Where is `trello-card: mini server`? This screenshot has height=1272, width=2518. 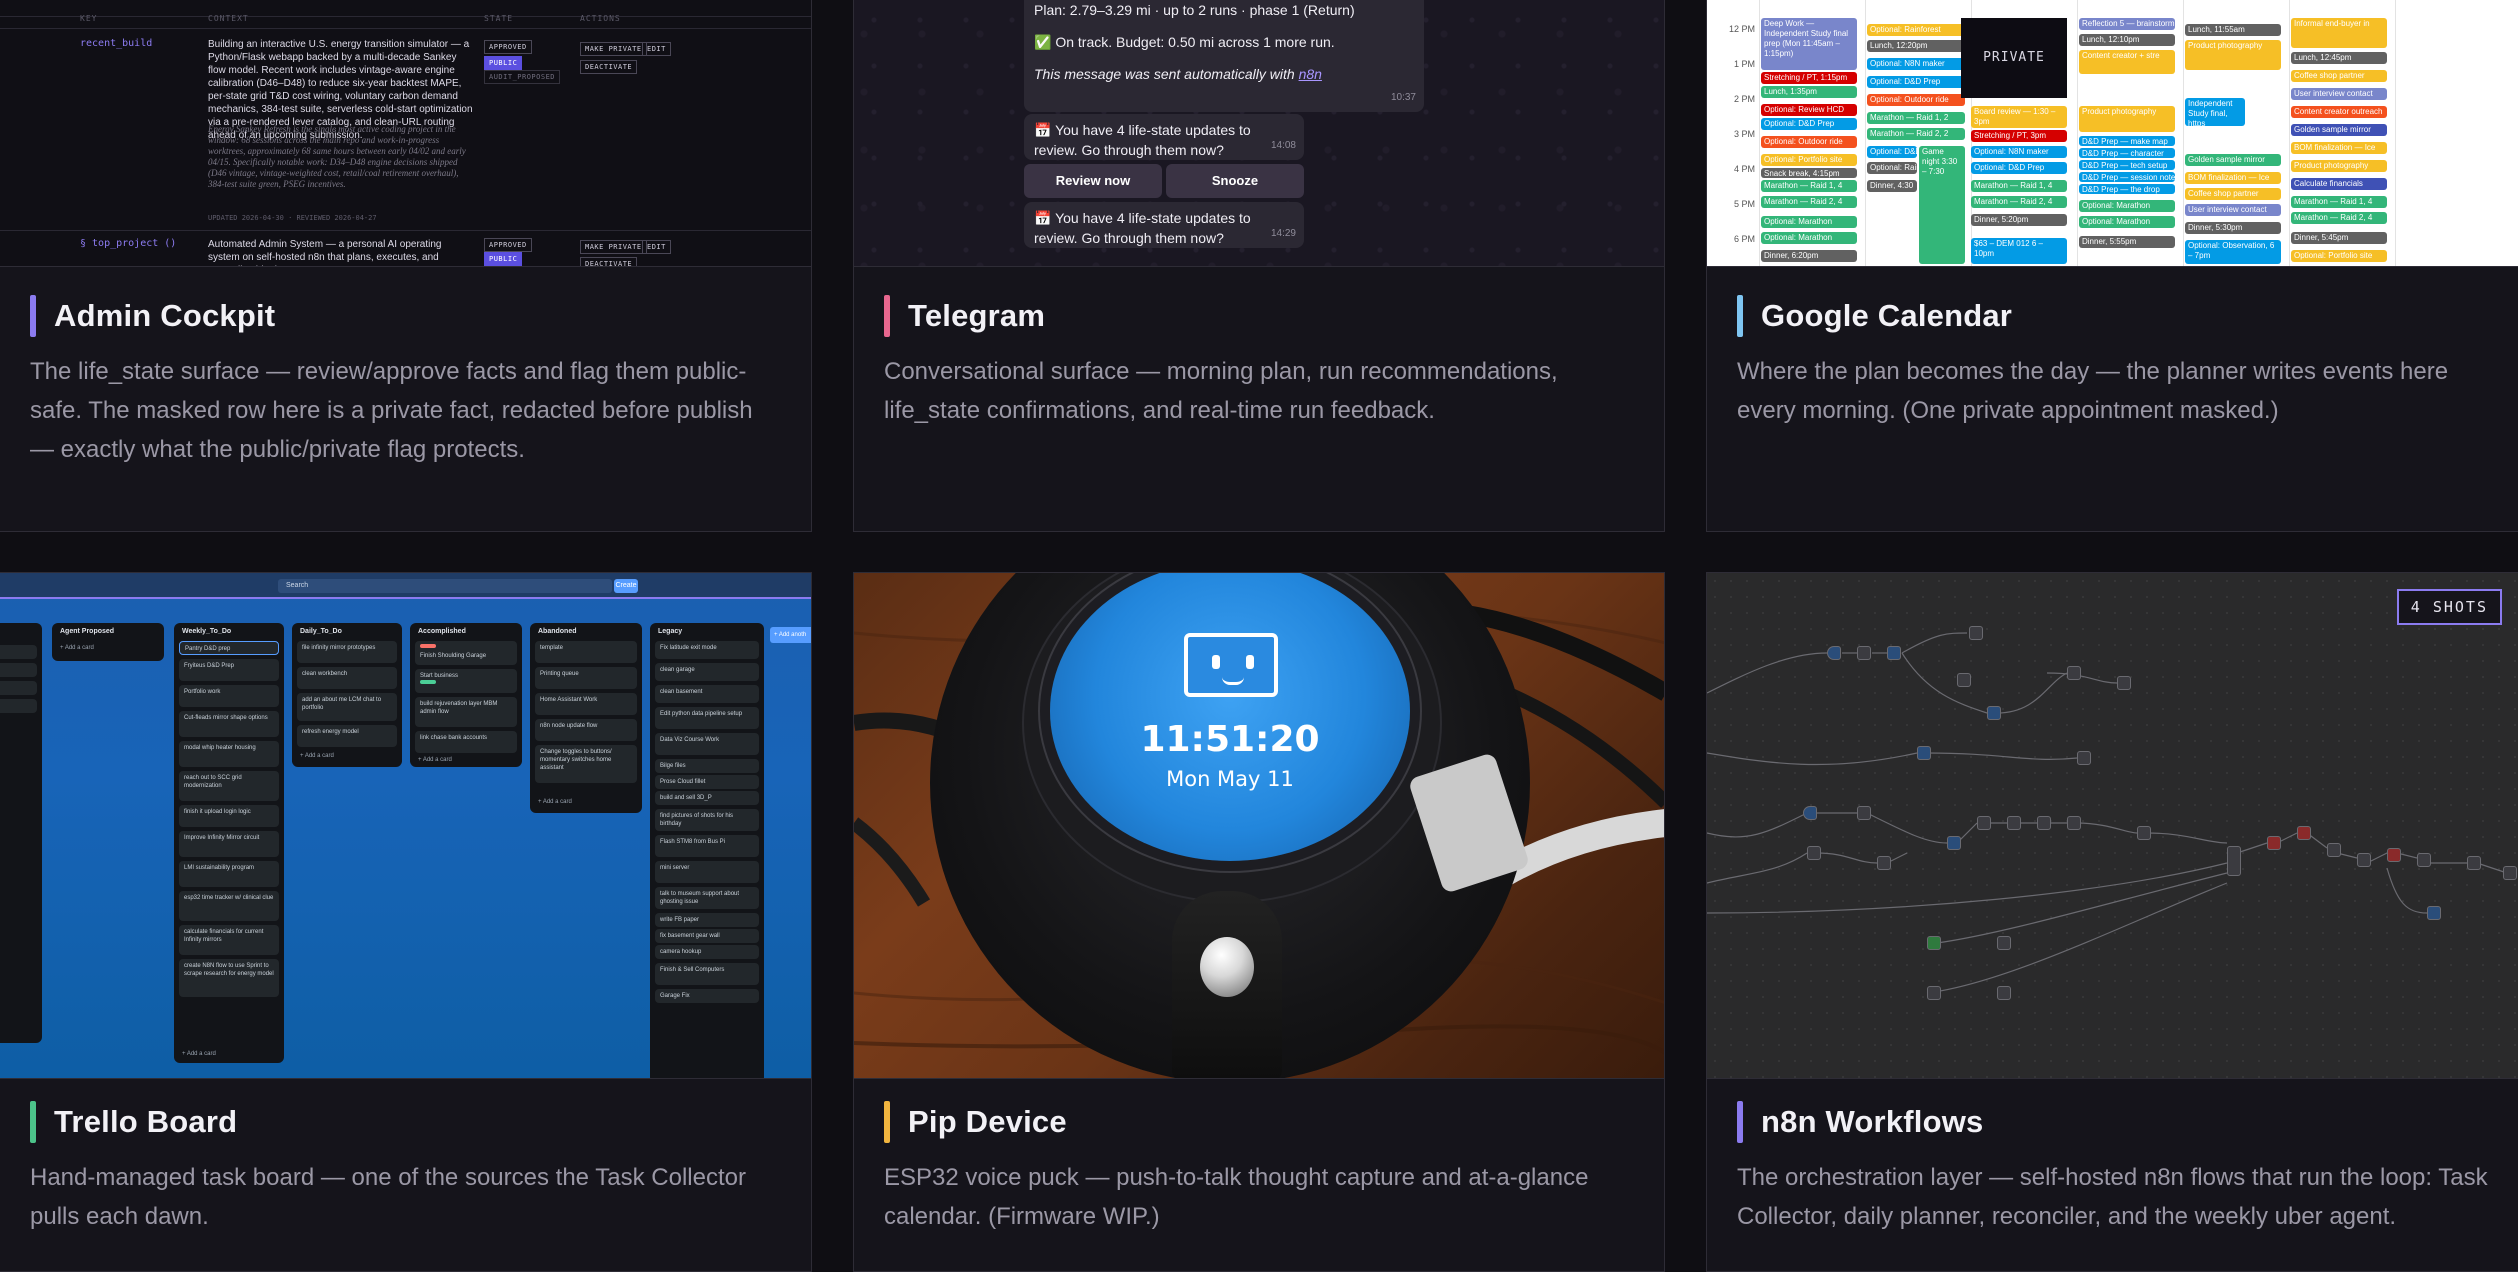 trello-card: mini server is located at coordinates (707, 872).